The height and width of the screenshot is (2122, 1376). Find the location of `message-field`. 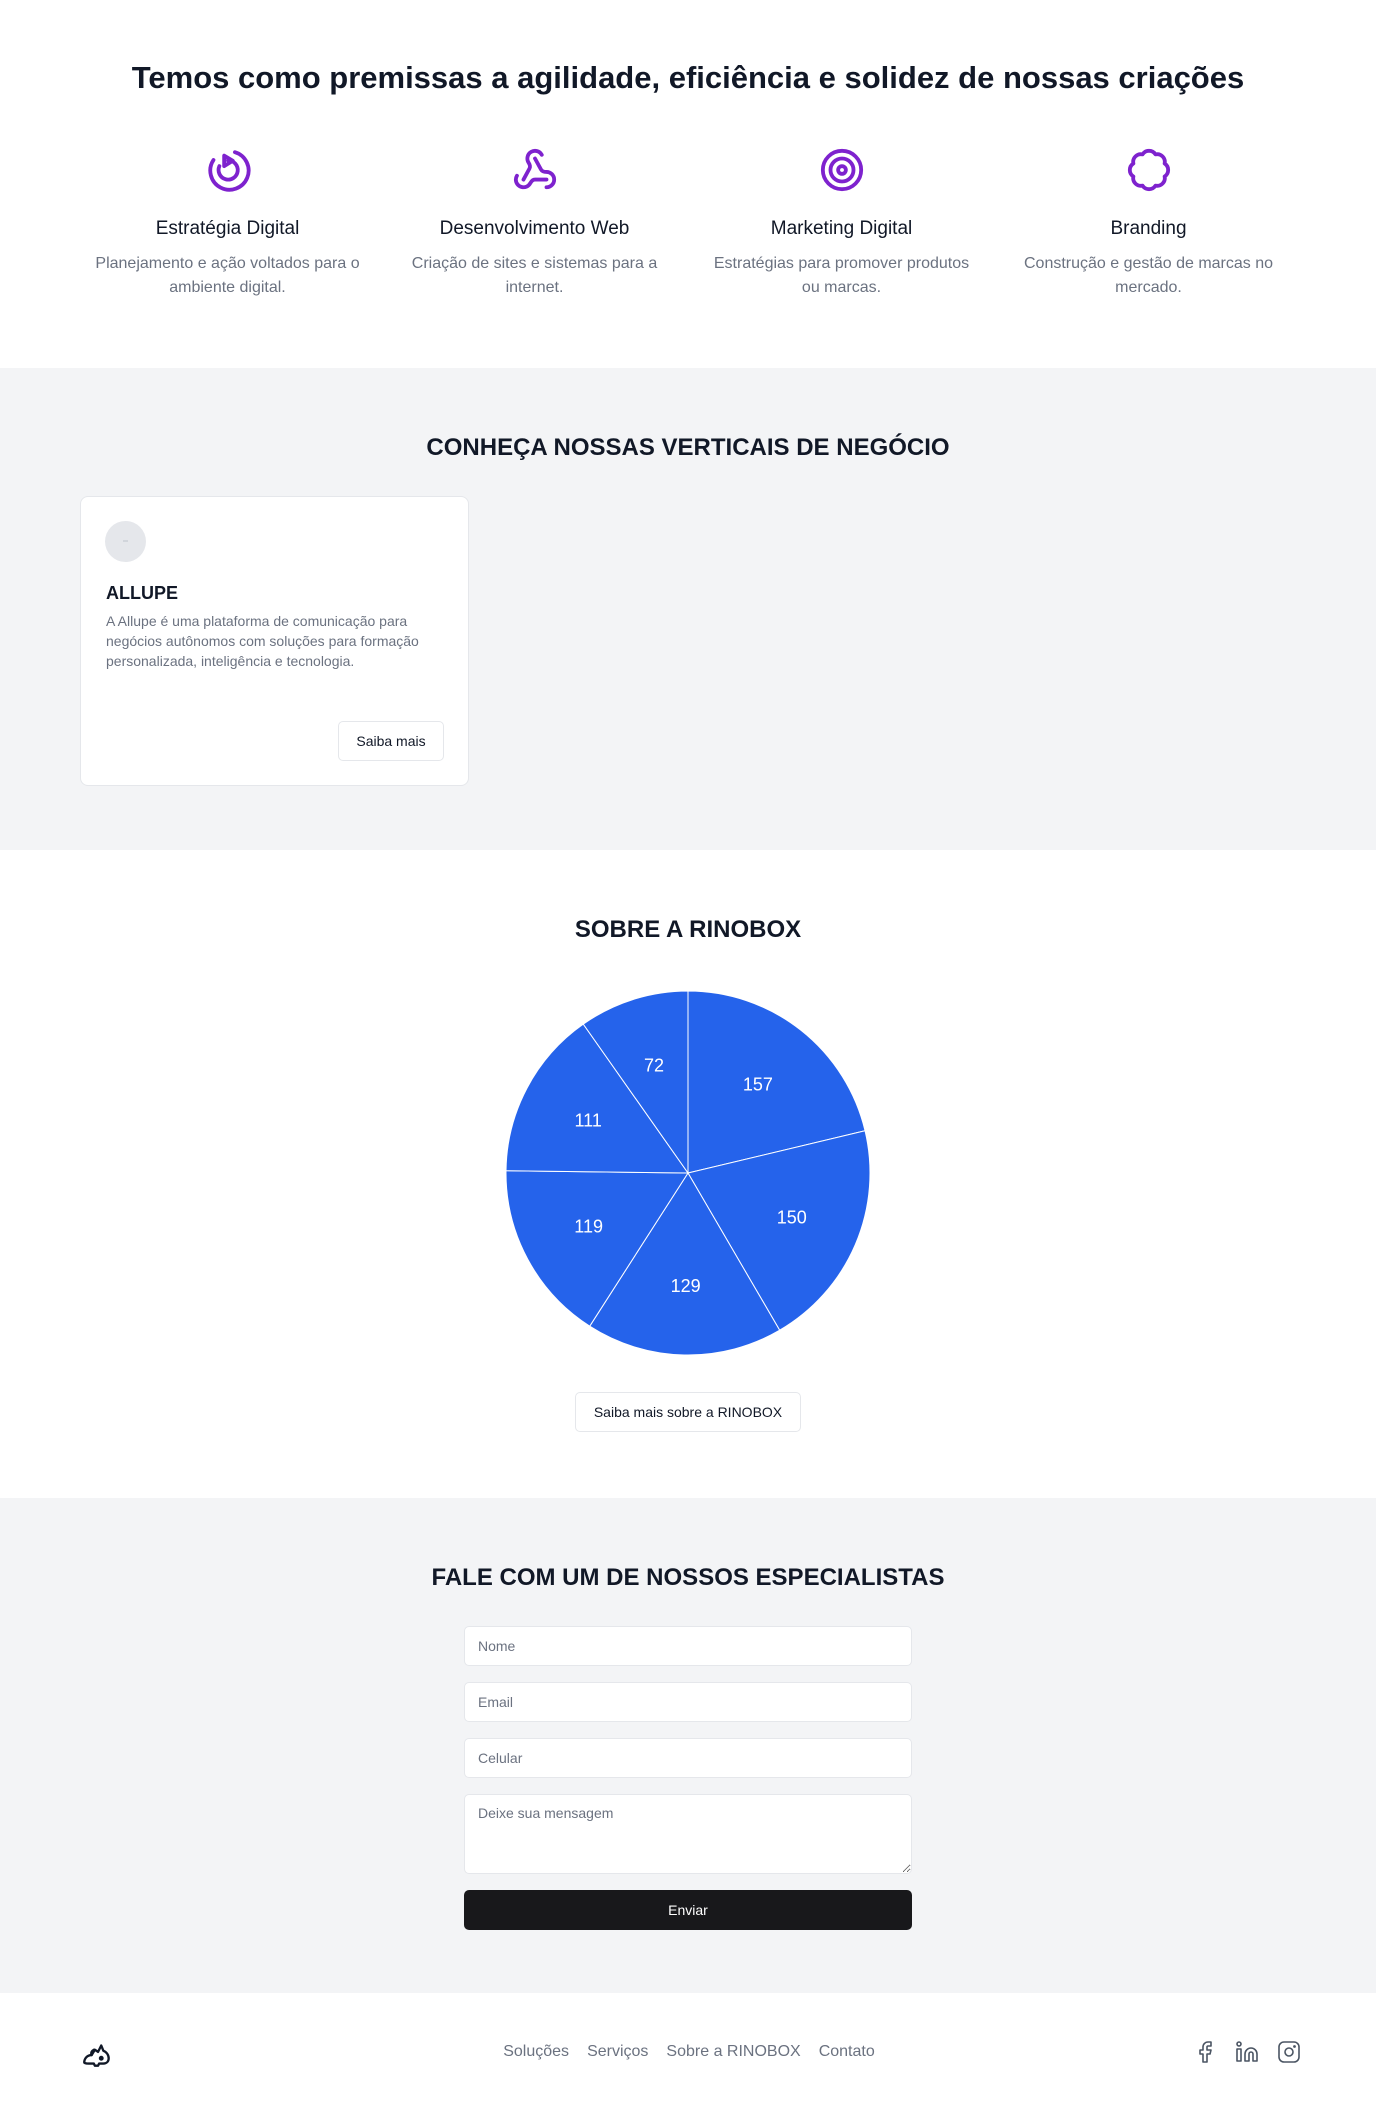

message-field is located at coordinates (688, 1834).